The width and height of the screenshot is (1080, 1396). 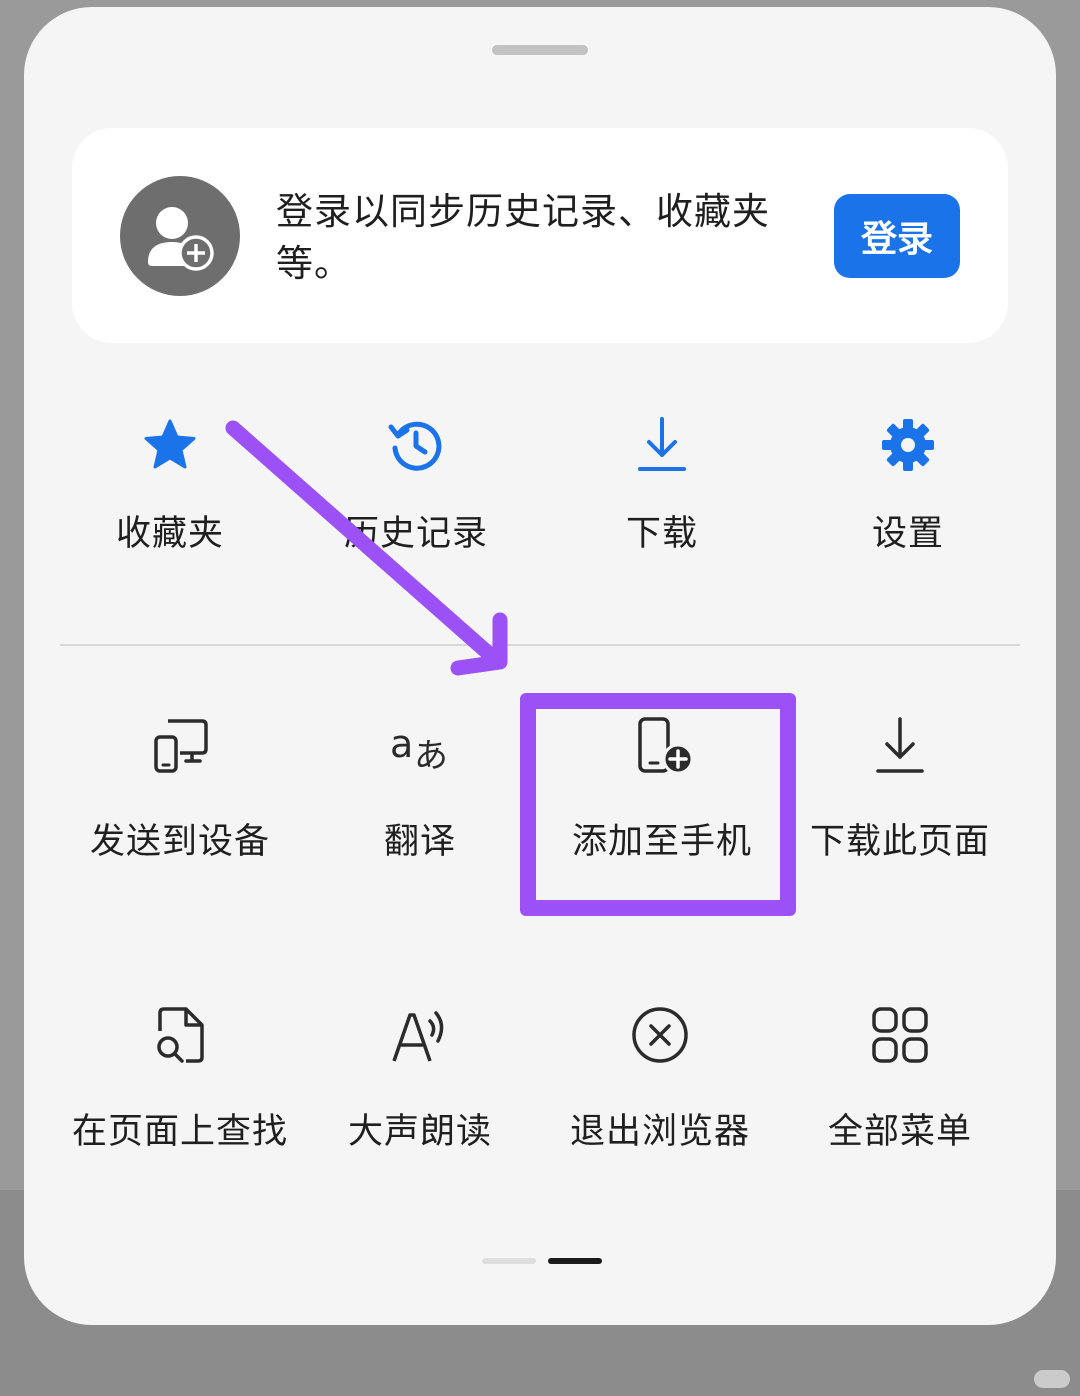 What do you see at coordinates (1052, 1379) in the screenshot?
I see `watermark-badge` at bounding box center [1052, 1379].